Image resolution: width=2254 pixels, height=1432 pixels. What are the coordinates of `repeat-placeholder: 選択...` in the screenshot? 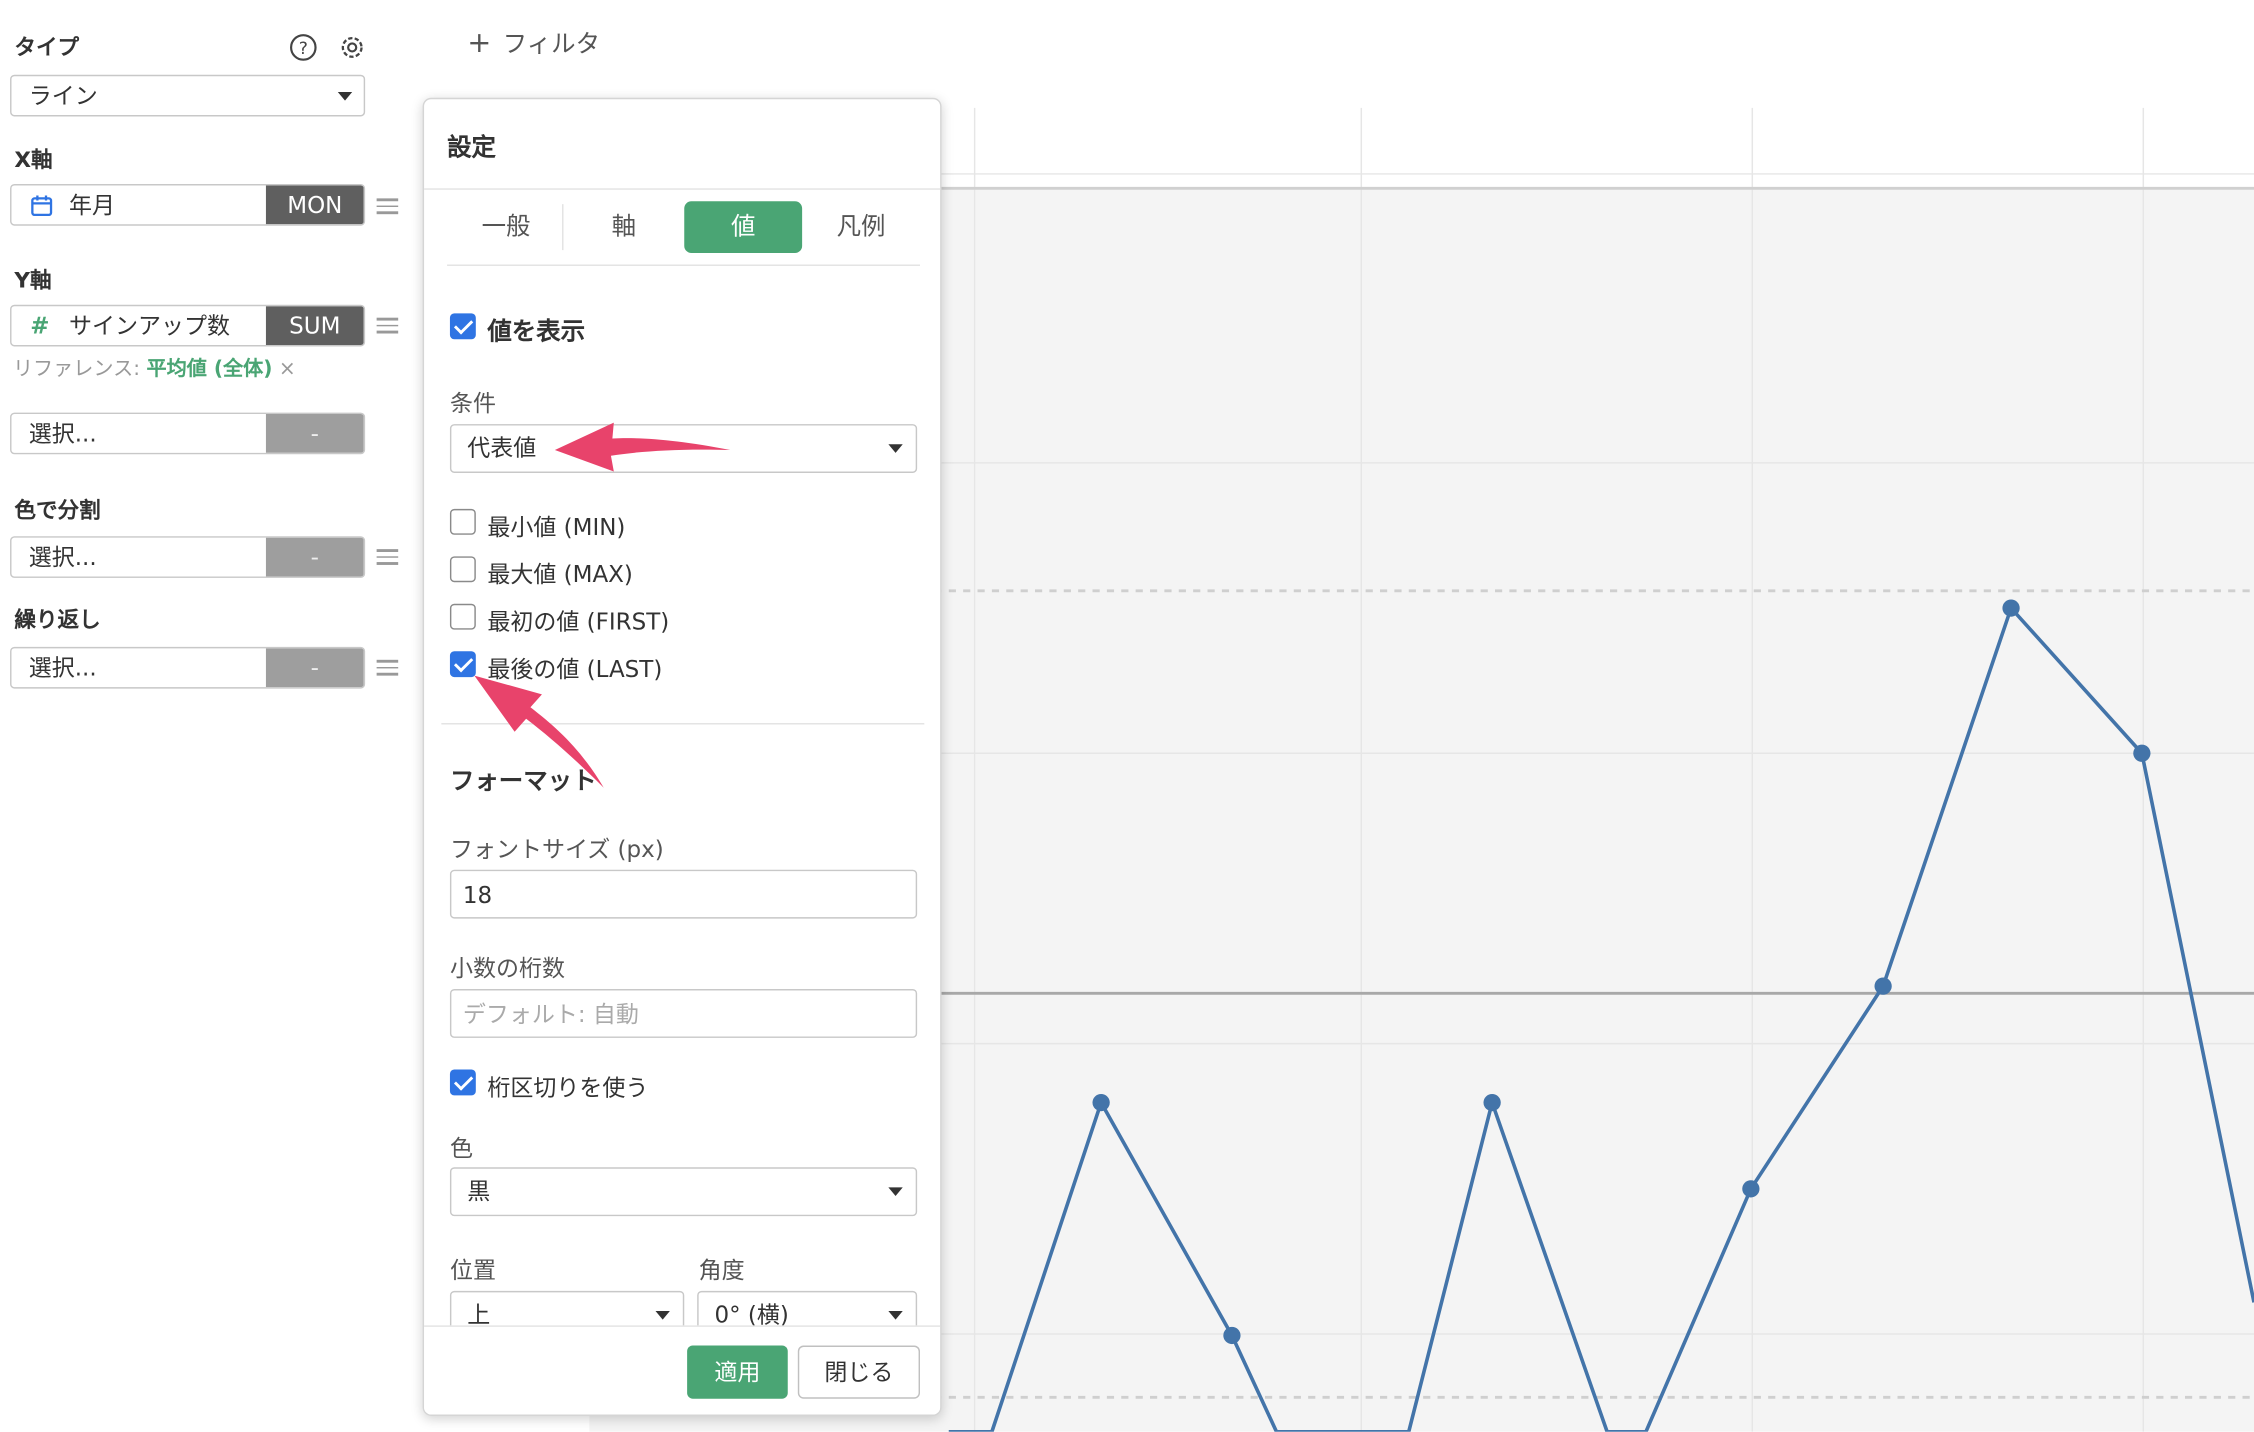 It's located at (62, 668).